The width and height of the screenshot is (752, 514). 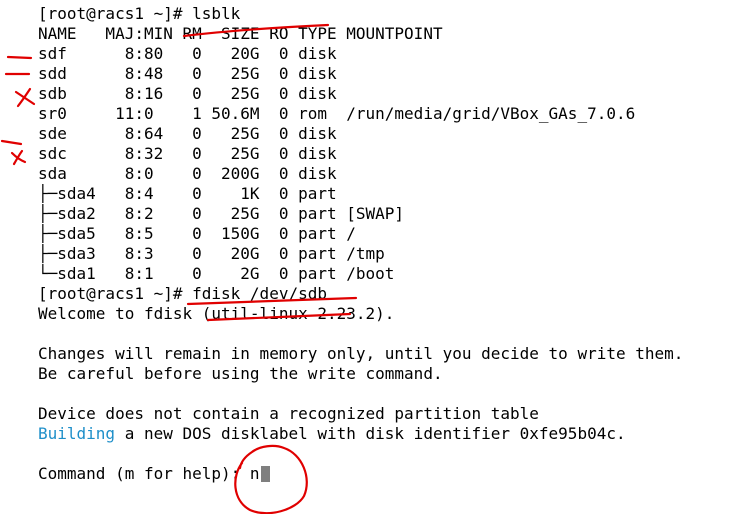 What do you see at coordinates (211, 253) in the screenshot?
I see `lsblk-row: ├─sda3 8:3 0 20G 0 part /tmp` at bounding box center [211, 253].